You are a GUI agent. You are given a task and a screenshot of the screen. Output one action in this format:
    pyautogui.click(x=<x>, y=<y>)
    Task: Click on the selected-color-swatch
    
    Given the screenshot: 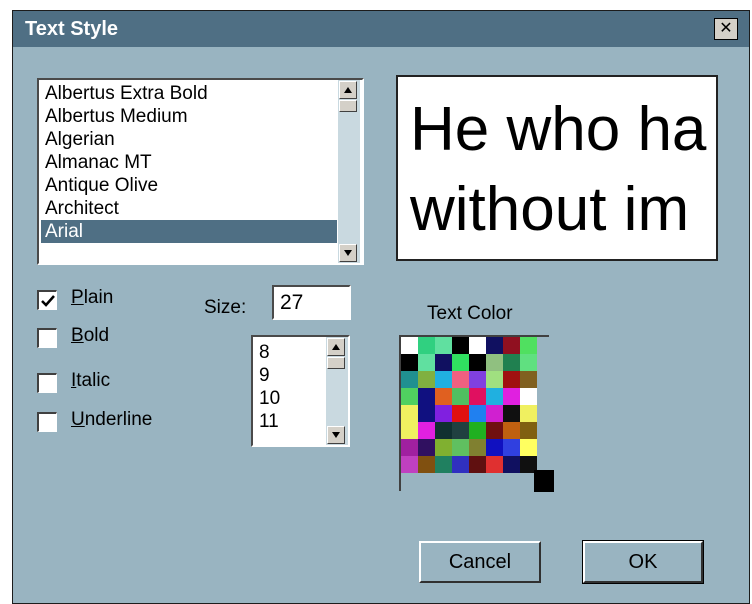 What is the action you would take?
    pyautogui.click(x=544, y=481)
    